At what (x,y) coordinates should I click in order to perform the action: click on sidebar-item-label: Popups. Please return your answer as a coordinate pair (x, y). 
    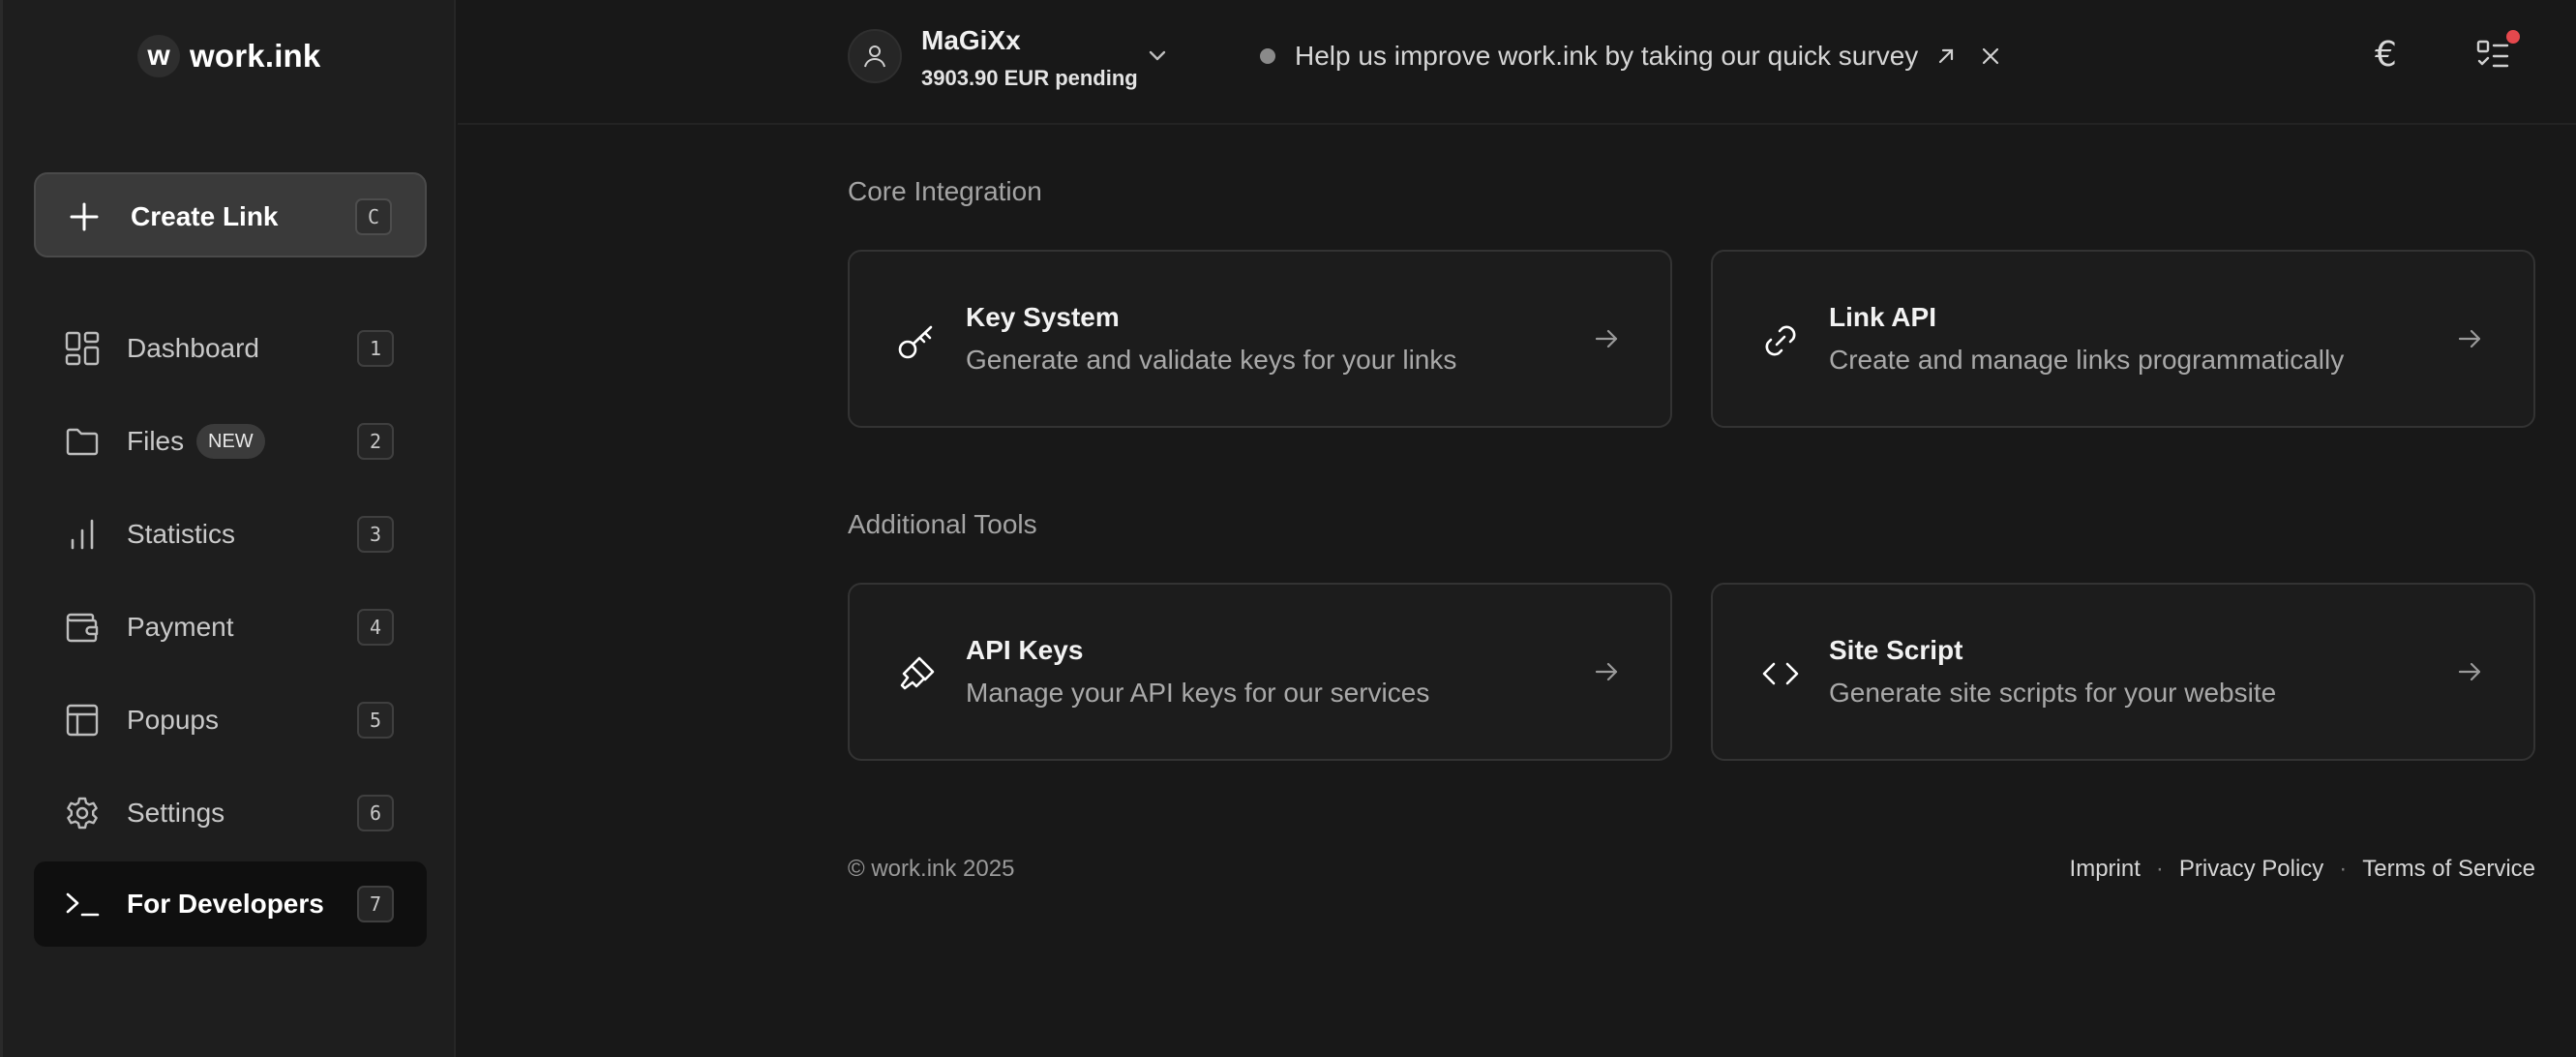
    Looking at the image, I should click on (173, 720).